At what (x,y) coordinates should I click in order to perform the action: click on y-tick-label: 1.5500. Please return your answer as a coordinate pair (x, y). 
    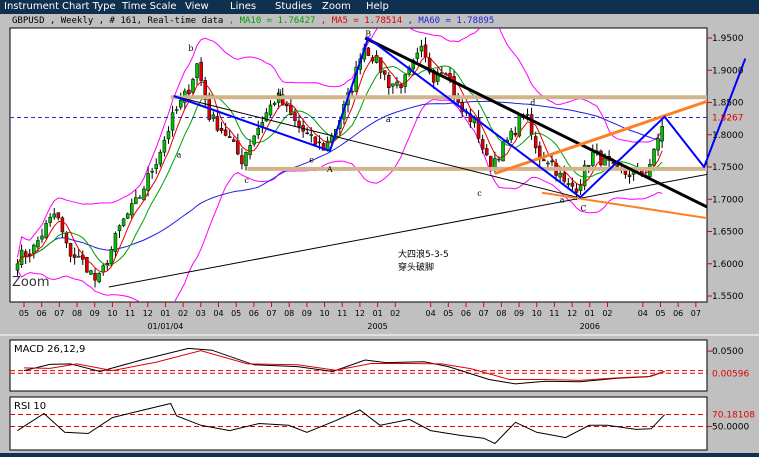
    Looking at the image, I should click on (728, 297).